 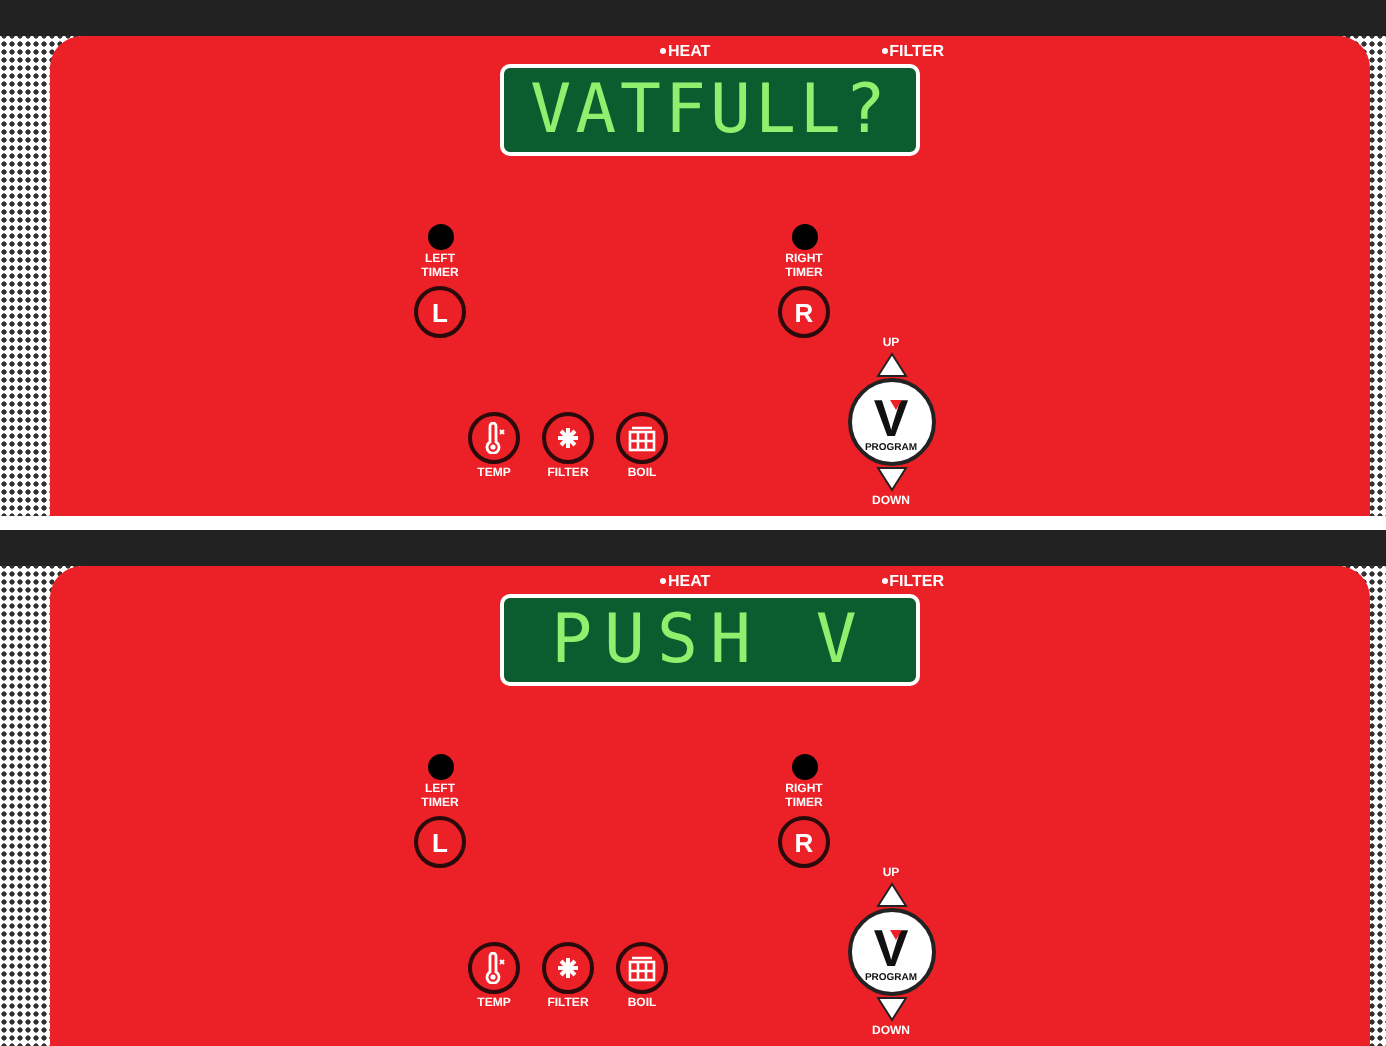 What do you see at coordinates (710, 640) in the screenshot?
I see `lcd-display: PUSH V` at bounding box center [710, 640].